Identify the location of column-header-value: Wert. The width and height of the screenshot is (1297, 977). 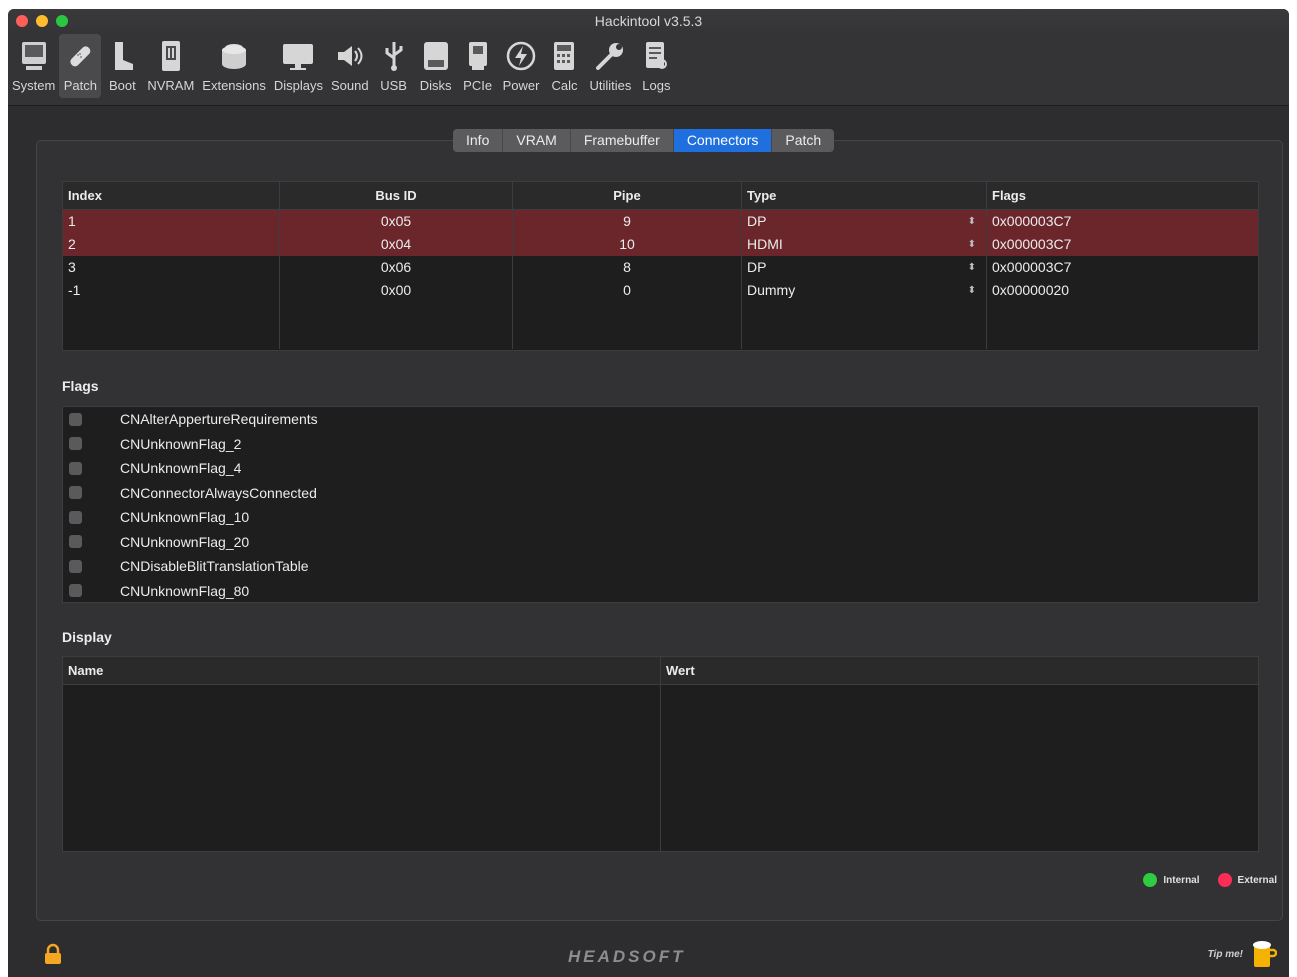
(959, 670).